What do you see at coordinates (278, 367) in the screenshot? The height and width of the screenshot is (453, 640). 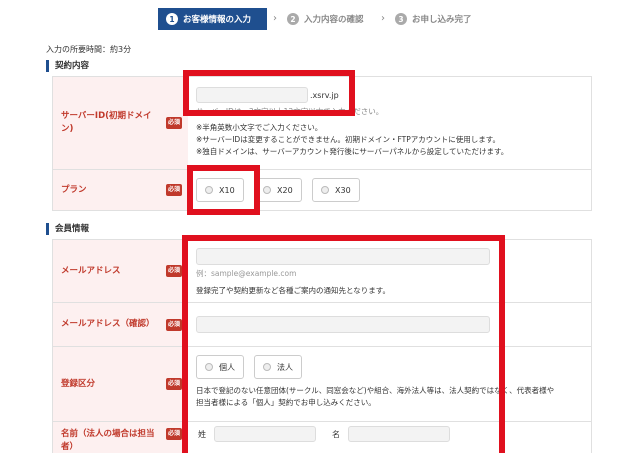 I see `type-corporate-radio: 法人` at bounding box center [278, 367].